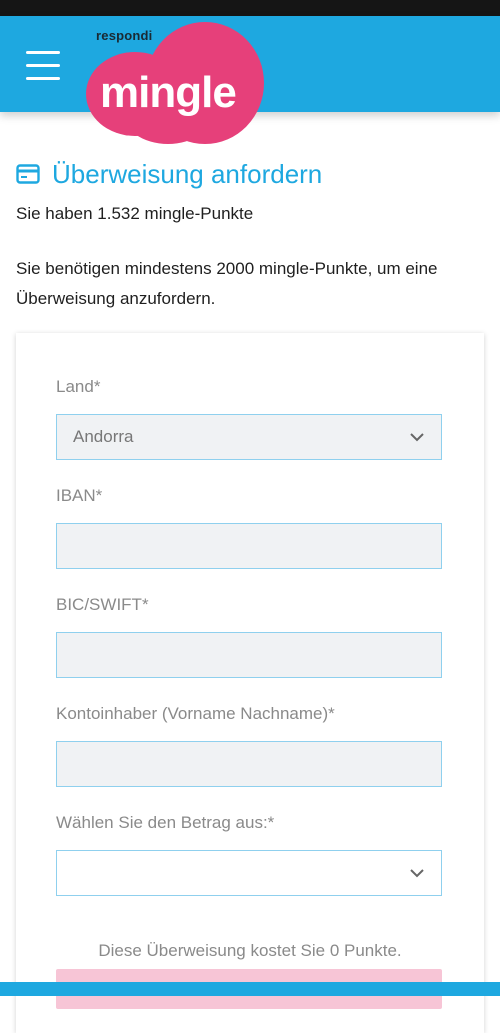 The image size is (500, 1033). Describe the element at coordinates (195, 713) in the screenshot. I see `account-holder-label: Kontoinhaber (Vorname Nachname)*` at that location.